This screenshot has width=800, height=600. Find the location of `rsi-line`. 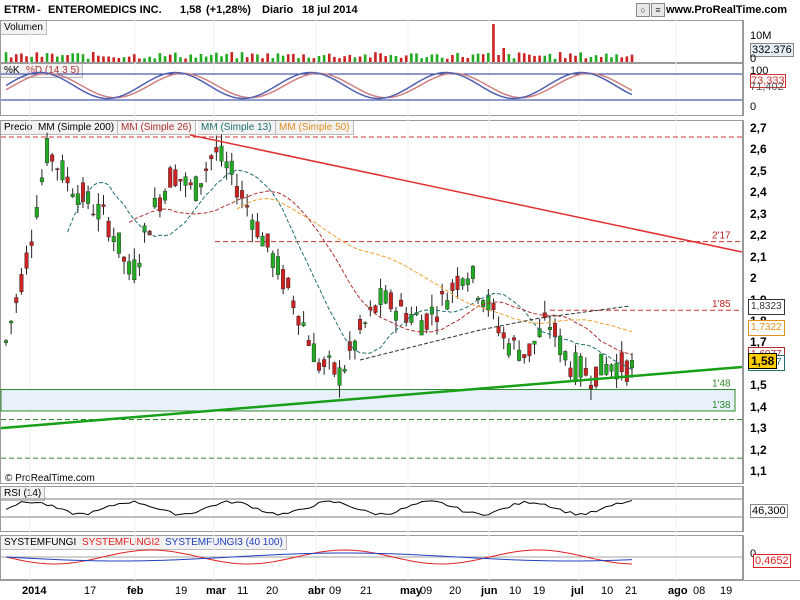

rsi-line is located at coordinates (319, 508).